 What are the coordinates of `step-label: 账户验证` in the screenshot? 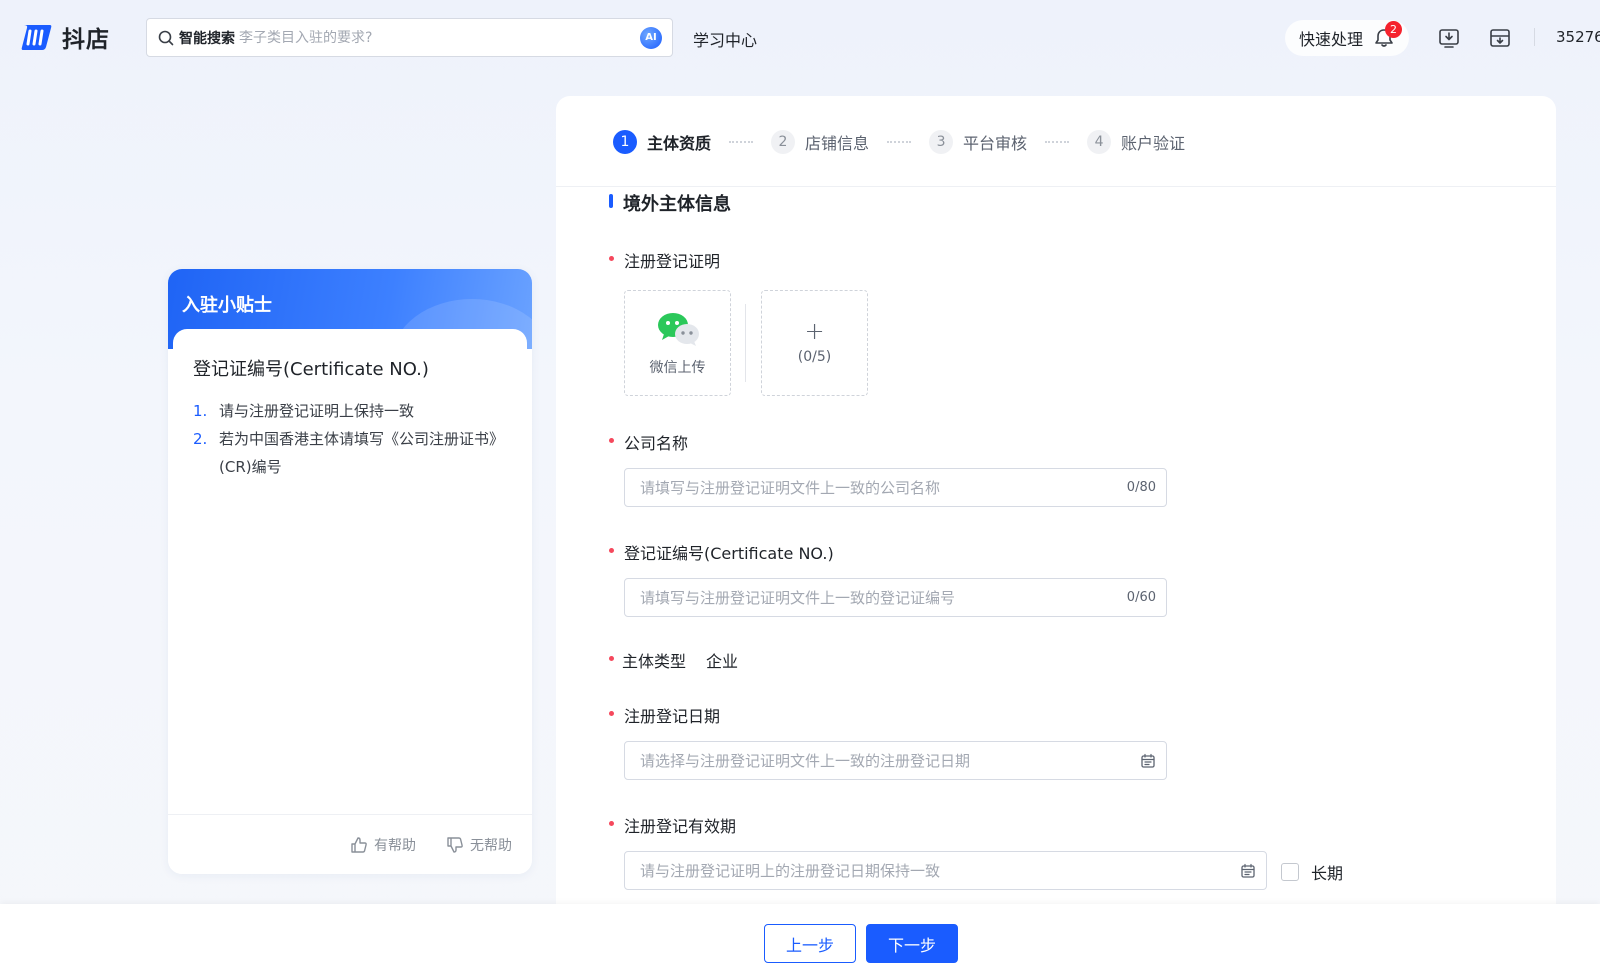 It's located at (1153, 143).